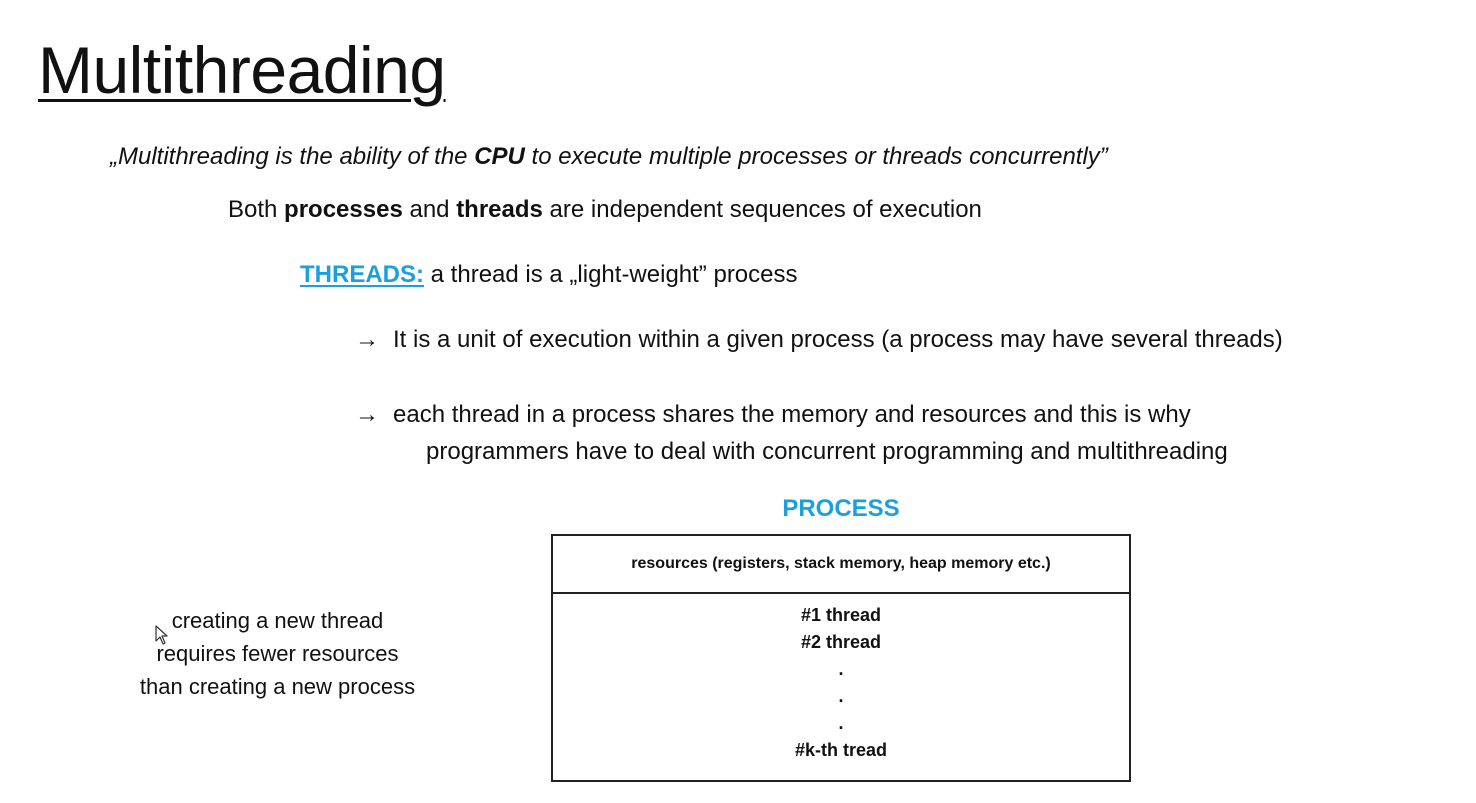  I want to click on both-part-3: are independent sequences of execution, so click(762, 209).